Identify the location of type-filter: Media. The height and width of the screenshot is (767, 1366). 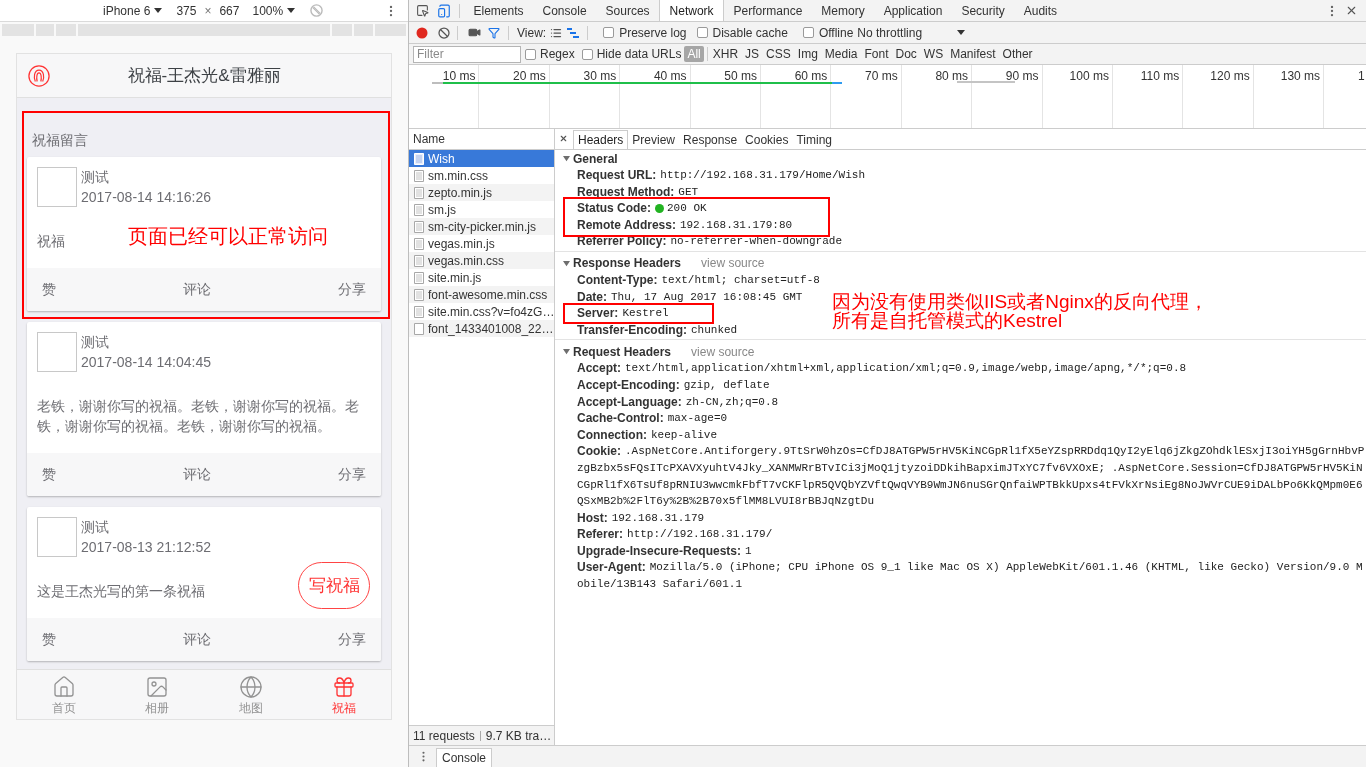
(841, 54).